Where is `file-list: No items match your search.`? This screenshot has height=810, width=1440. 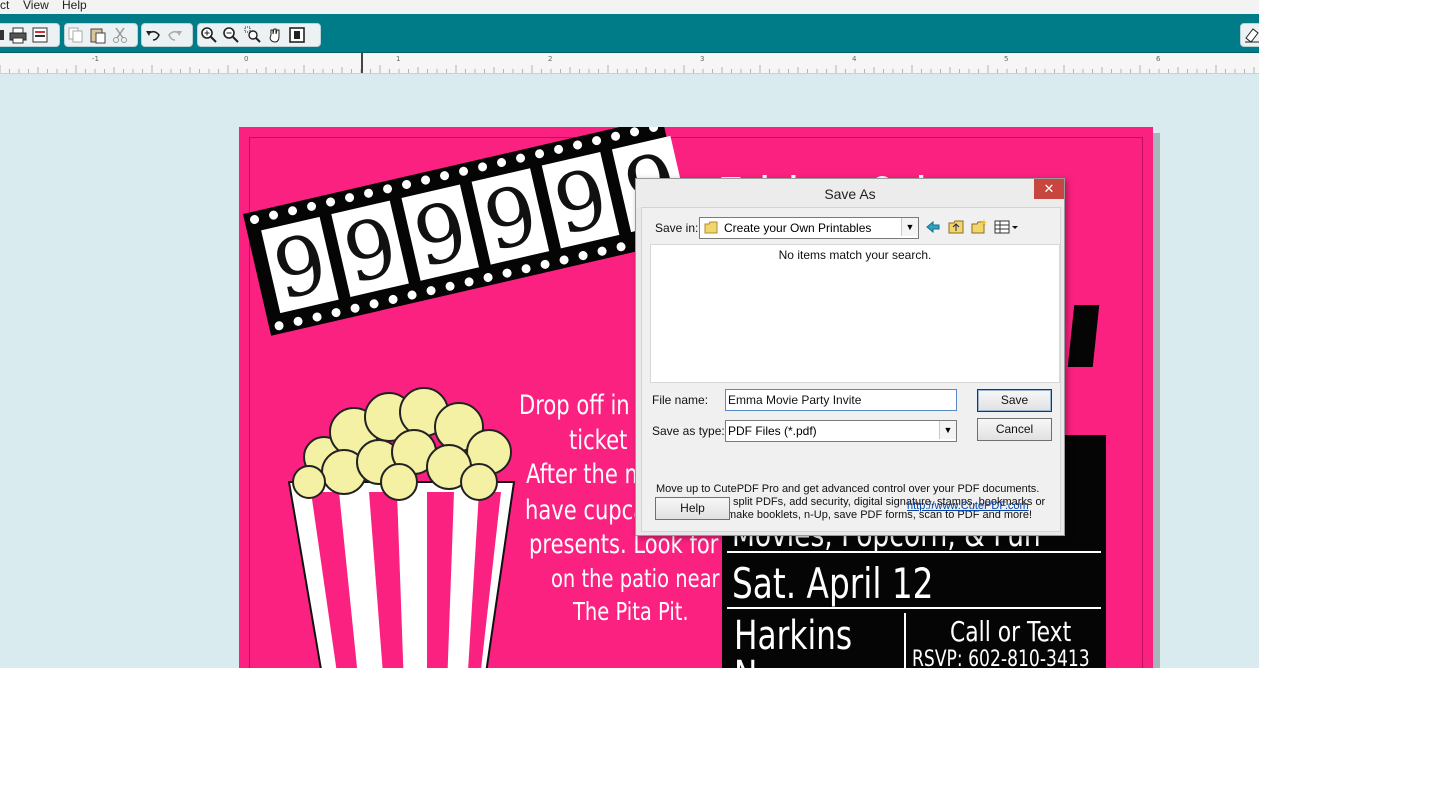 file-list: No items match your search. is located at coordinates (855, 313).